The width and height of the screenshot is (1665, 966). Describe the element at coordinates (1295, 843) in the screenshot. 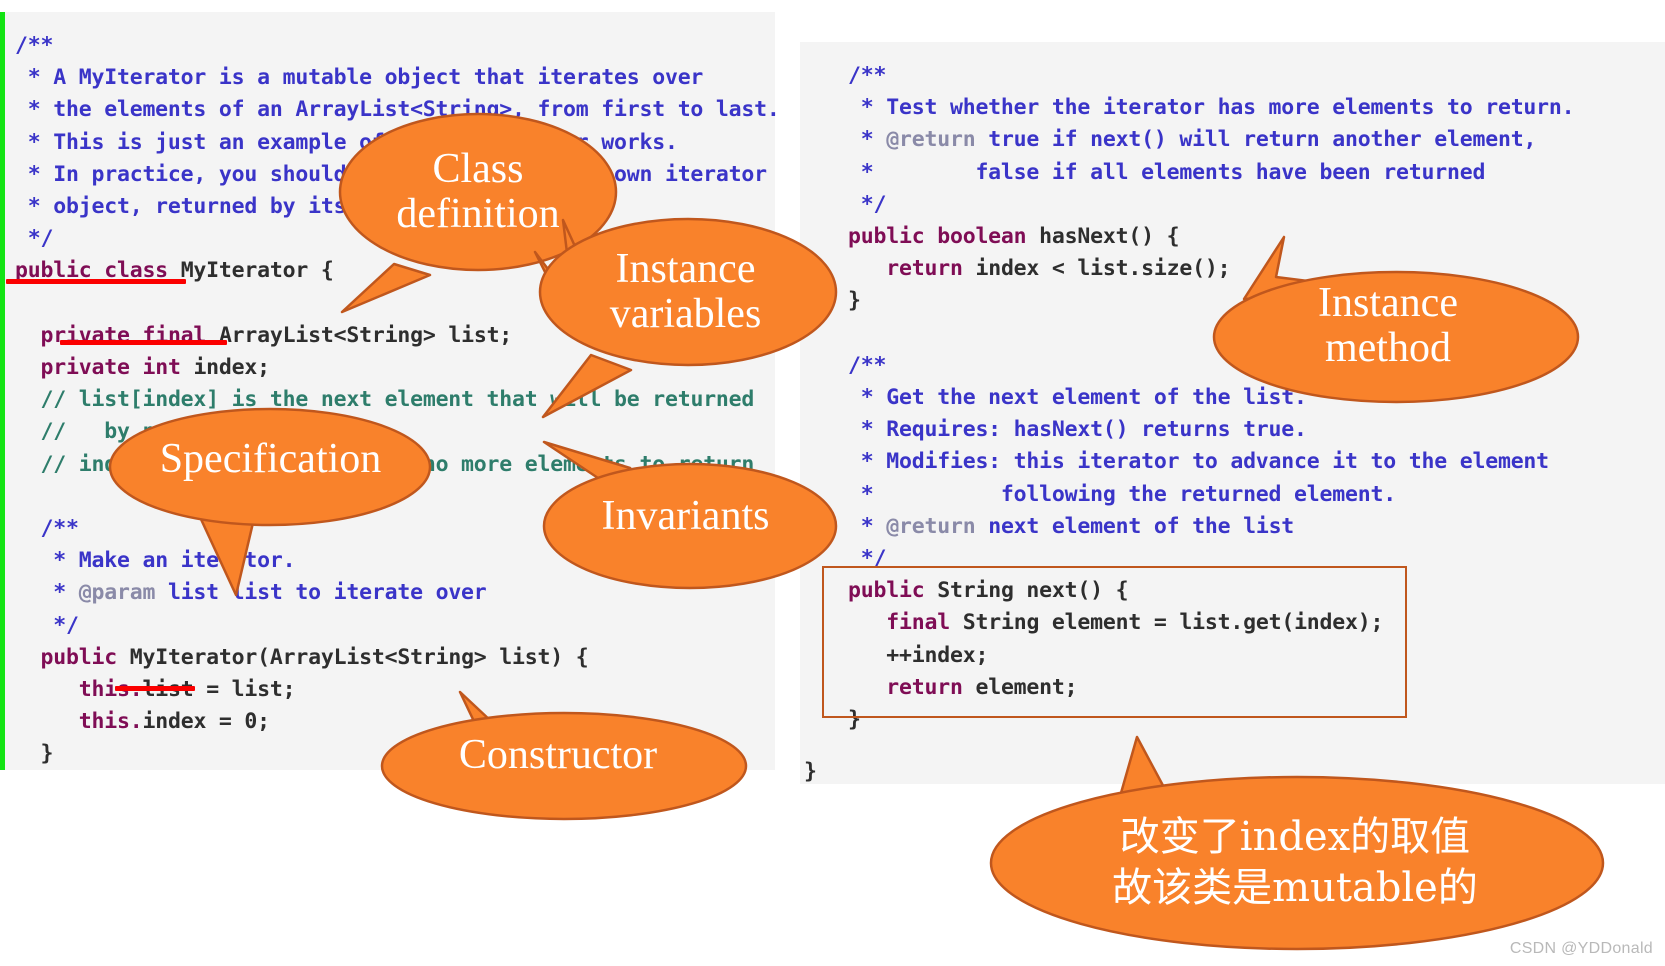

I see `callout-mutable-note: 改变了index的取值 故该类是mutable的` at that location.